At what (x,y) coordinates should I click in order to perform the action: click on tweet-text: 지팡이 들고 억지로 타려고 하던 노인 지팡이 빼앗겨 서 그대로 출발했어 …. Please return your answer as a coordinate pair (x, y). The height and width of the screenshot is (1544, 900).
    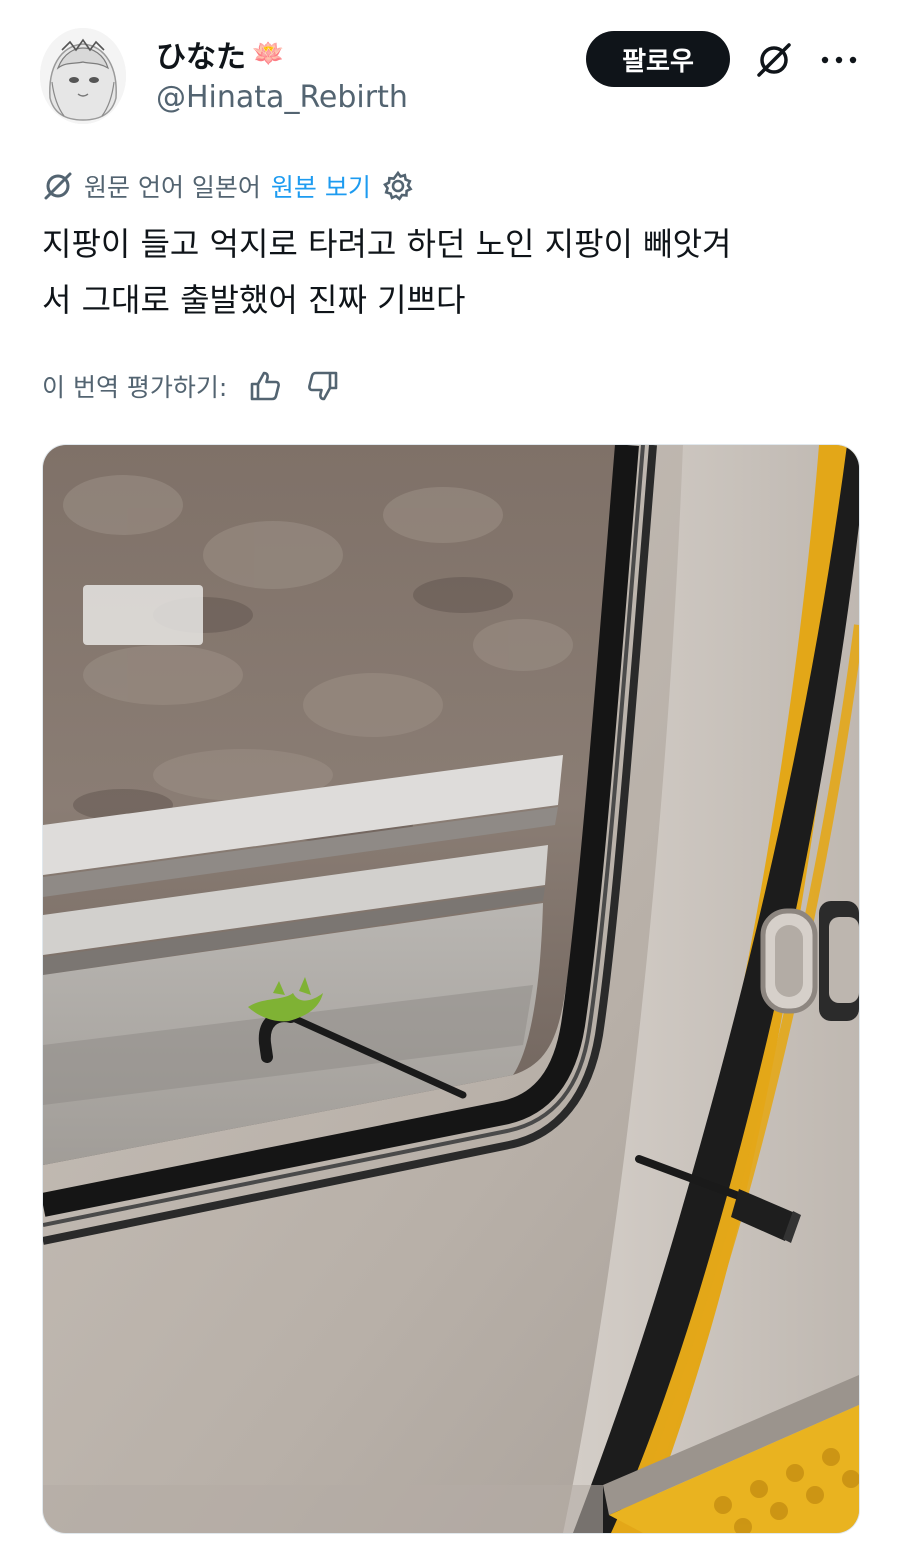
    Looking at the image, I should click on (452, 272).